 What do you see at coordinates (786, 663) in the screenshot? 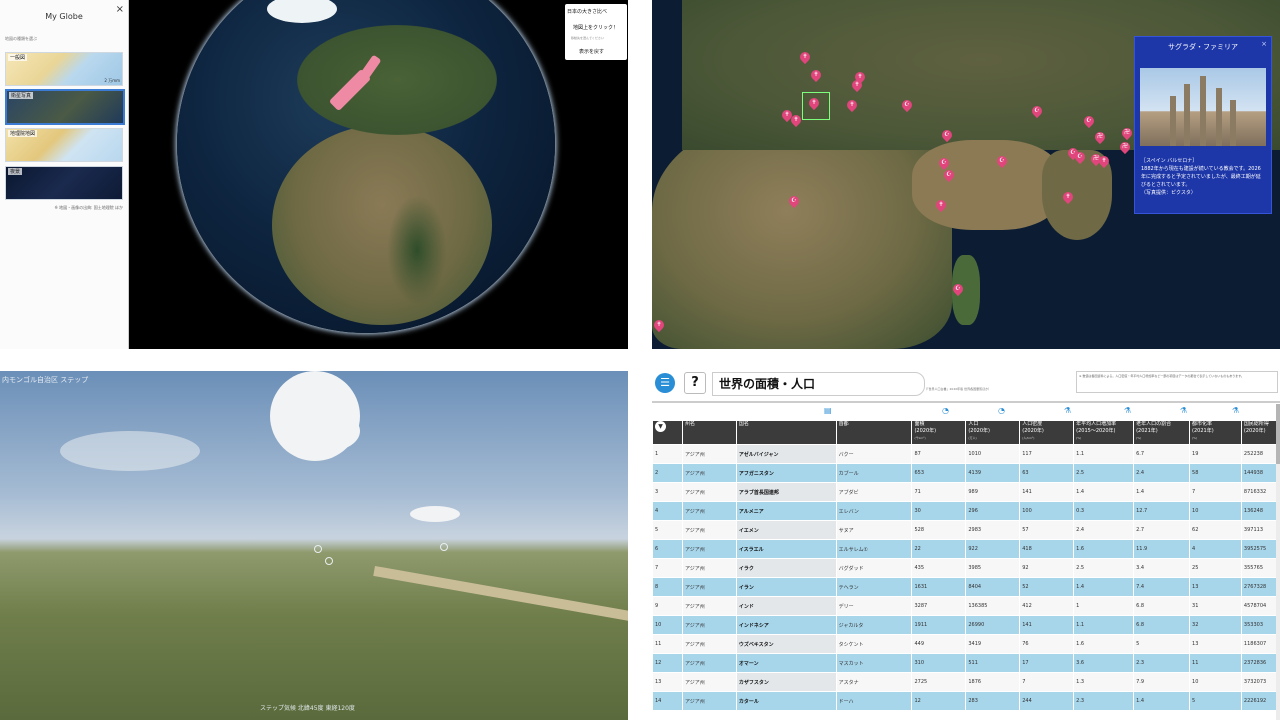
I see `country-name: オマーン` at bounding box center [786, 663].